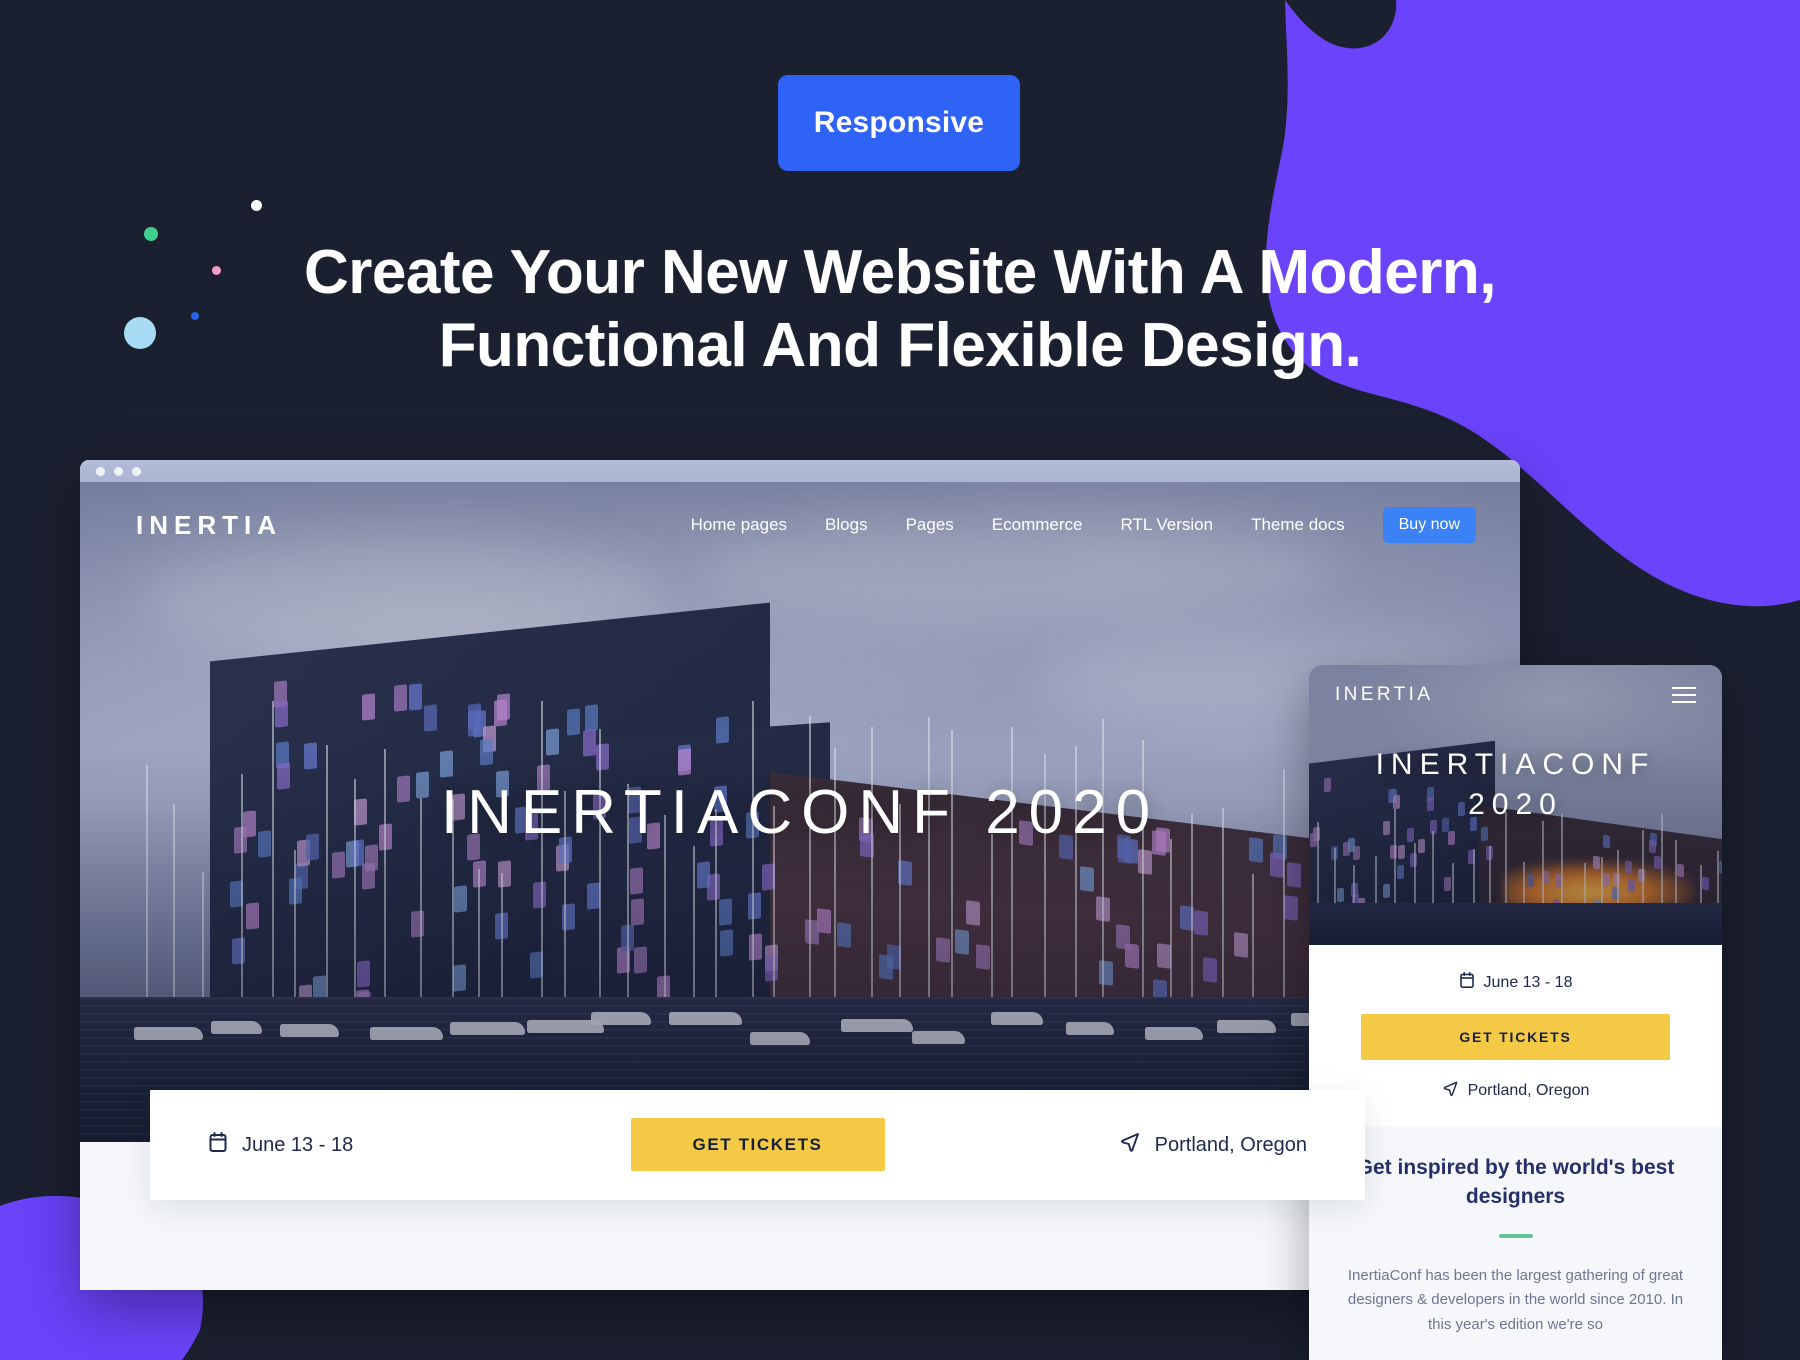  What do you see at coordinates (136, 471) in the screenshot?
I see `window-maximize-icon` at bounding box center [136, 471].